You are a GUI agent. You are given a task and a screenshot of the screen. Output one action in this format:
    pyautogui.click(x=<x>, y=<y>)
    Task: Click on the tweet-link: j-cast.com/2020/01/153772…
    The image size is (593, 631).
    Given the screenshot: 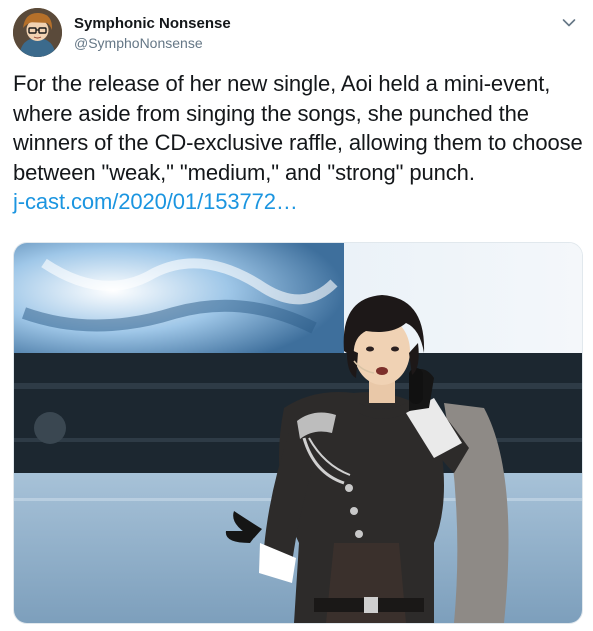 What is the action you would take?
    pyautogui.click(x=155, y=201)
    